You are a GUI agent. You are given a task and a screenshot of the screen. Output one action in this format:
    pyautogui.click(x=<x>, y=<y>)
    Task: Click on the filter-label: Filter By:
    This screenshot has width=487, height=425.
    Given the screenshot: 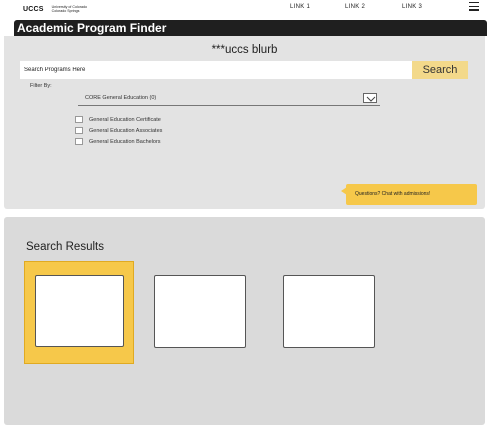 What is the action you would take?
    pyautogui.click(x=41, y=86)
    